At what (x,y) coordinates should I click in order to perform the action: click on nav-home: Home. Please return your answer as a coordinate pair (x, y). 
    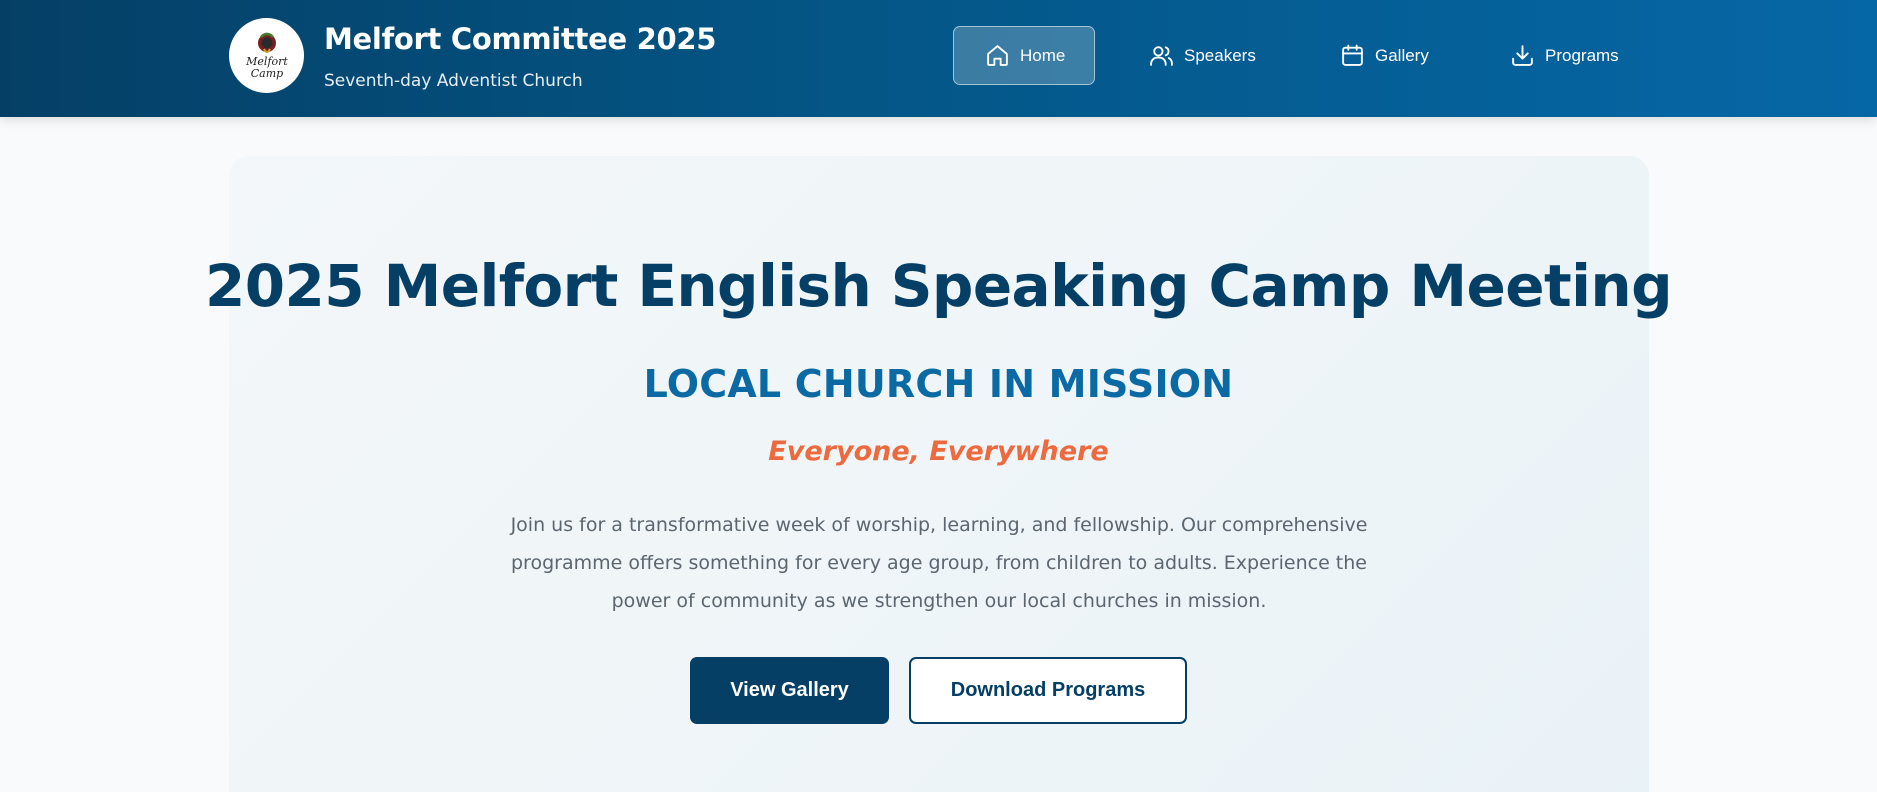
    Looking at the image, I should click on (1024, 55).